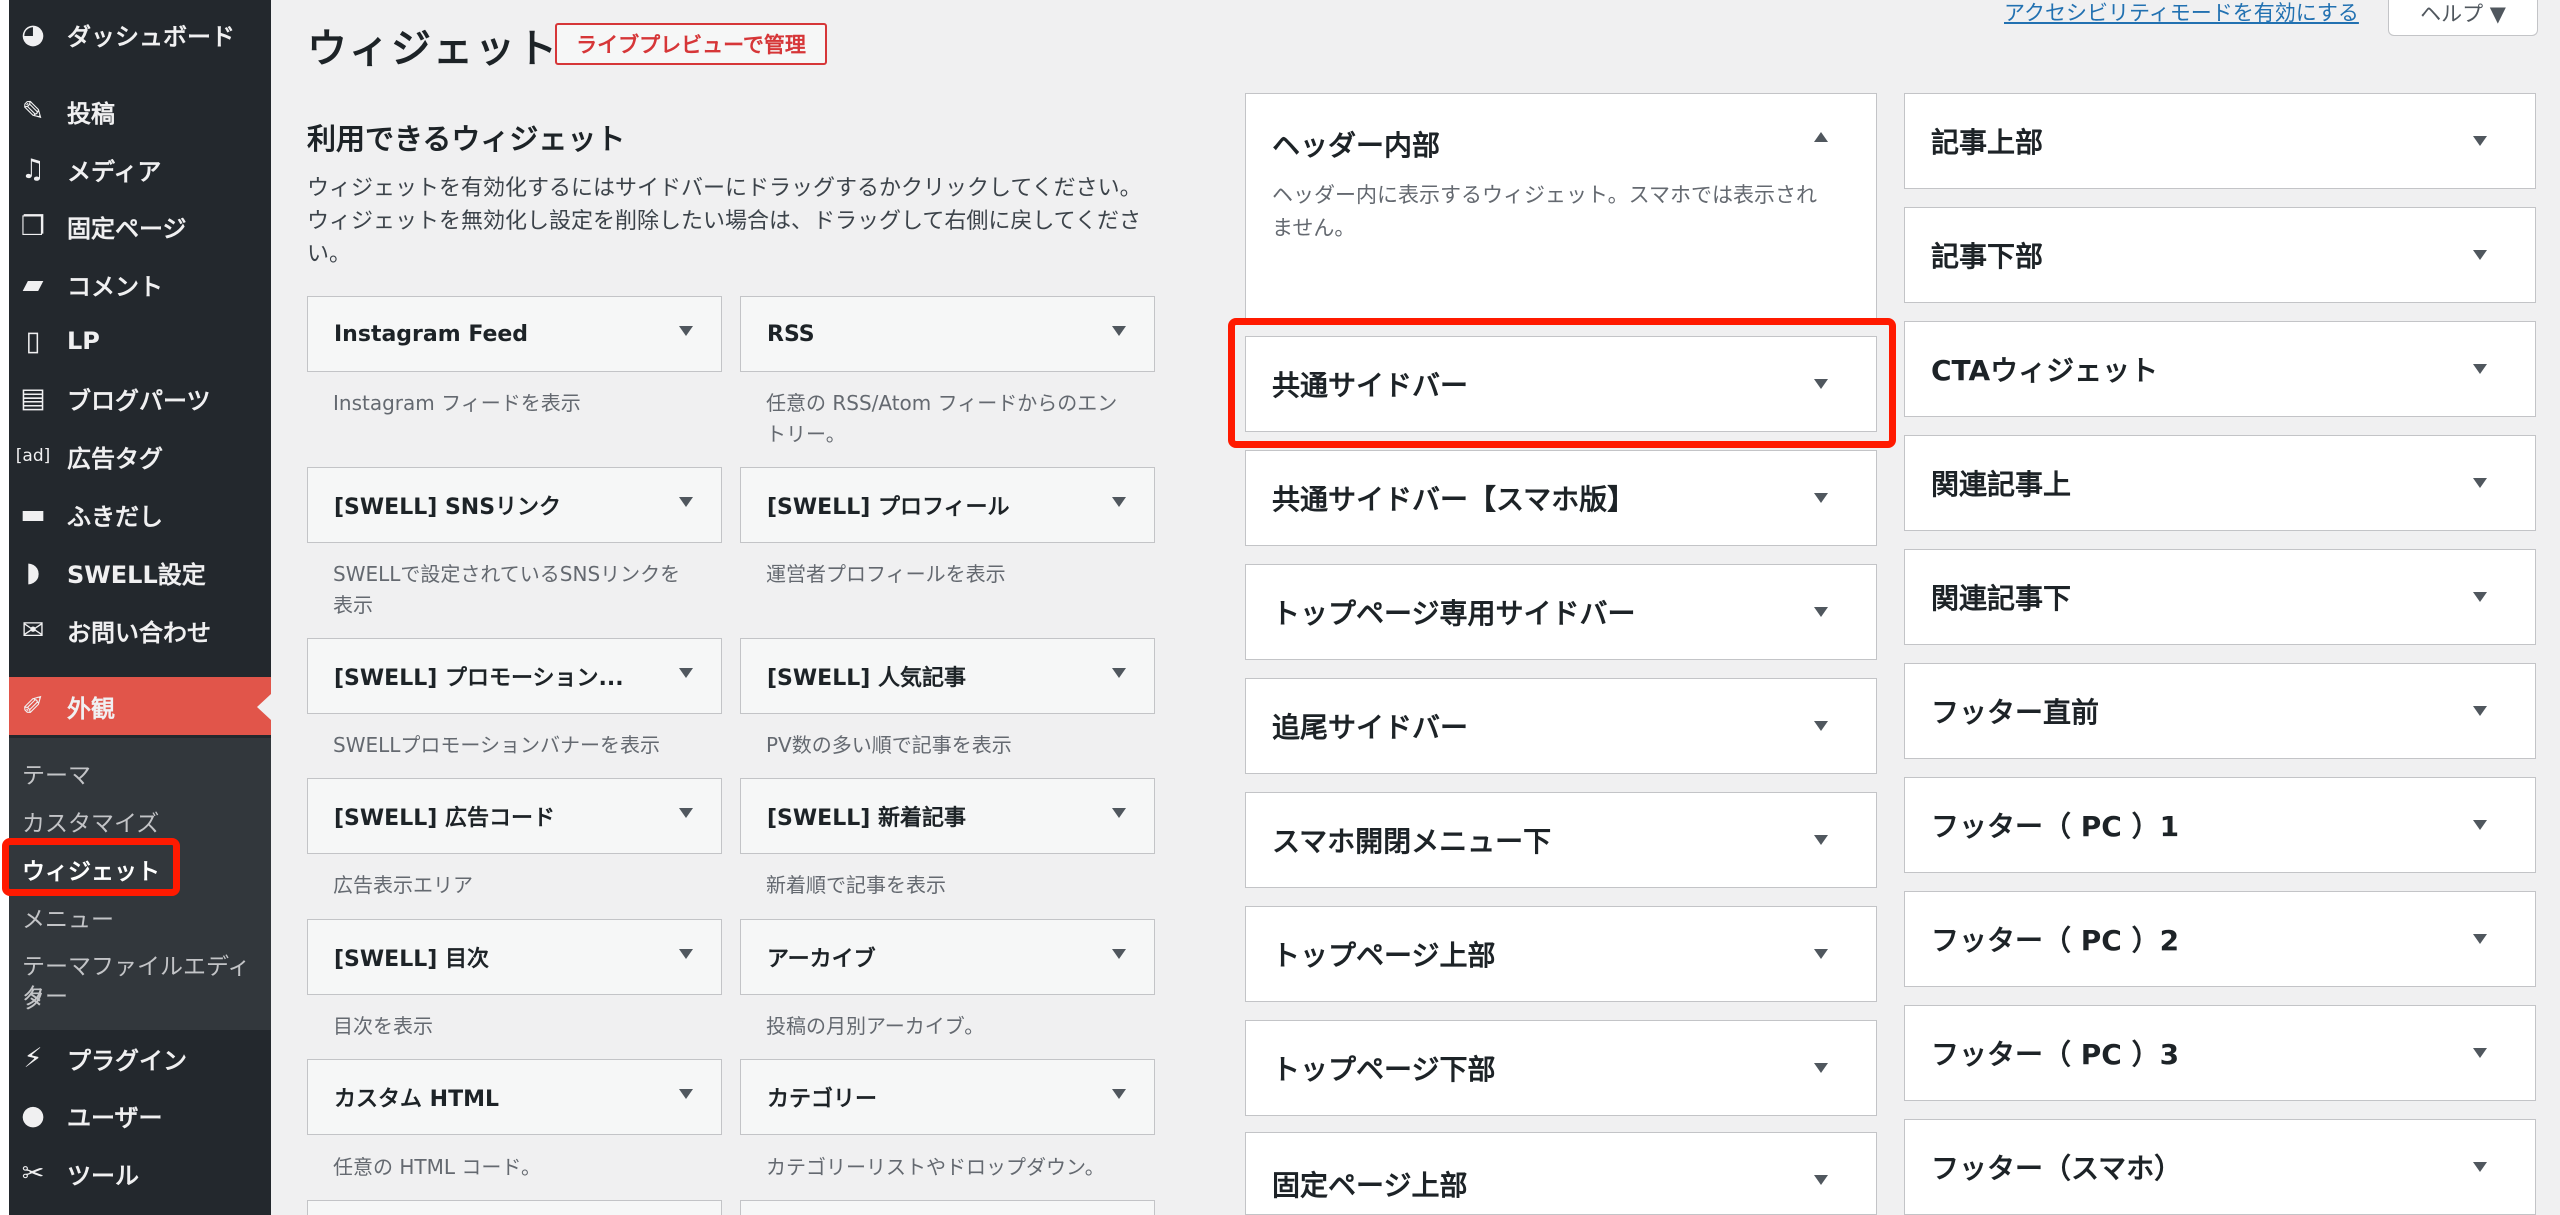  Describe the element at coordinates (947, 957) in the screenshot. I see `widget-archives: アーカイブ` at that location.